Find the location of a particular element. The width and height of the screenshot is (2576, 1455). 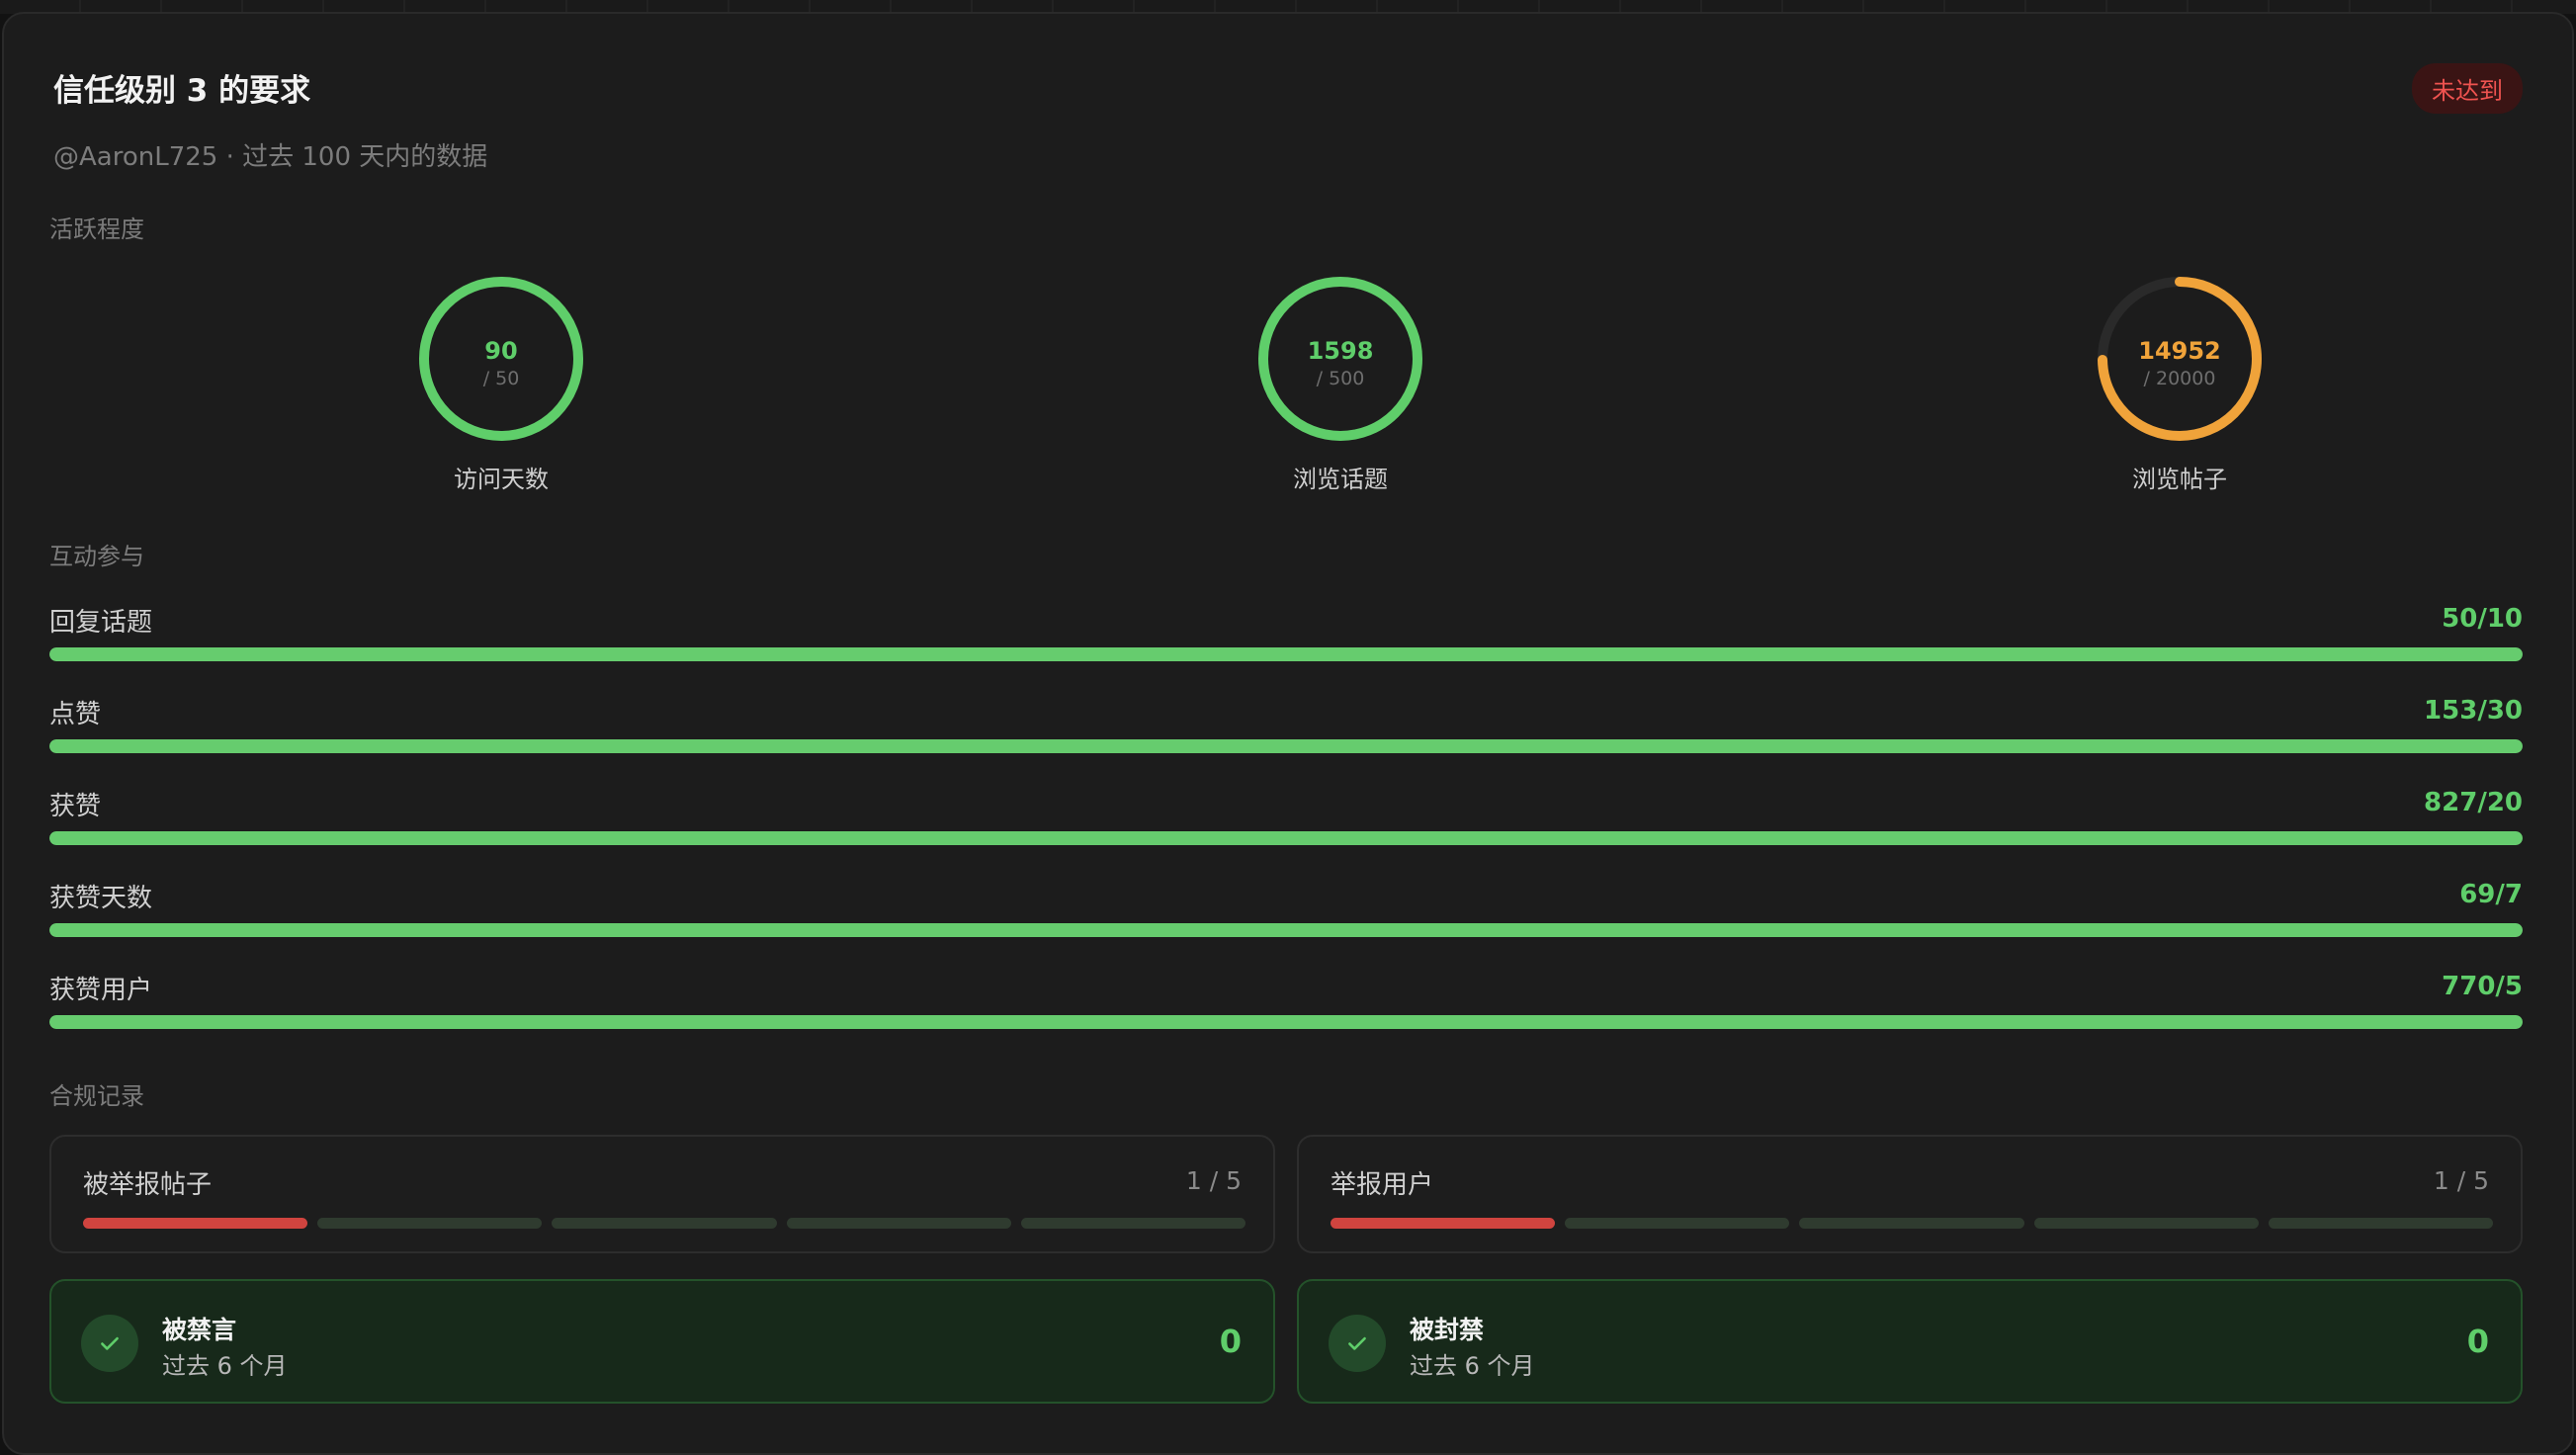

page-title: 信任级别 3 的要求 is located at coordinates (182, 91).